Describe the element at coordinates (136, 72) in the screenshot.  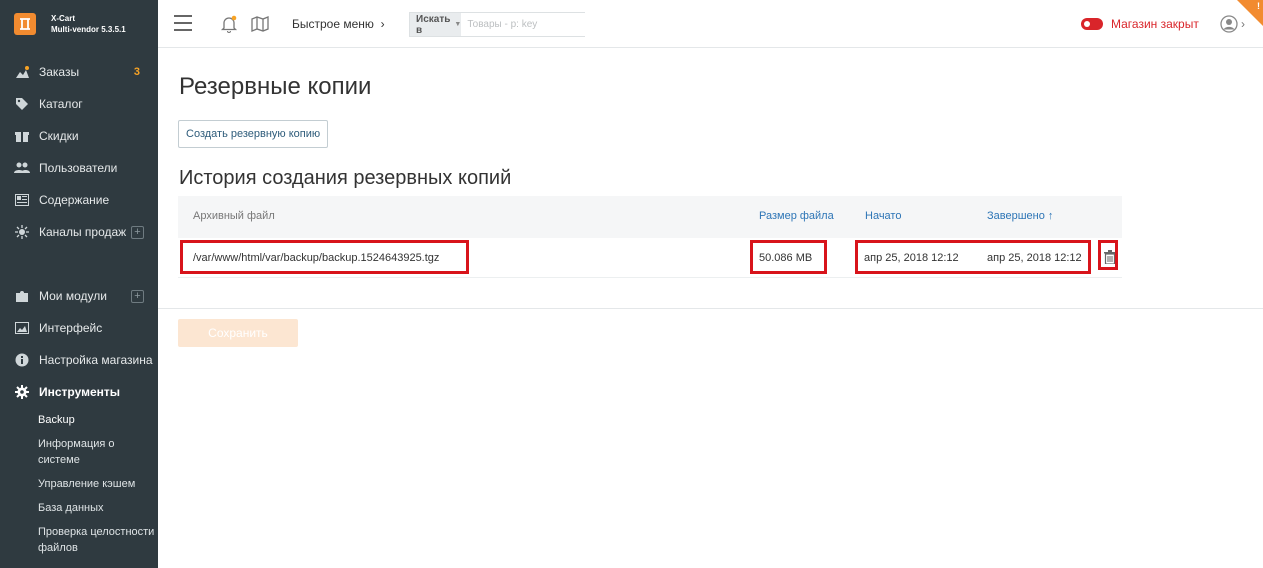
I see `orders-count-badge: 3` at that location.